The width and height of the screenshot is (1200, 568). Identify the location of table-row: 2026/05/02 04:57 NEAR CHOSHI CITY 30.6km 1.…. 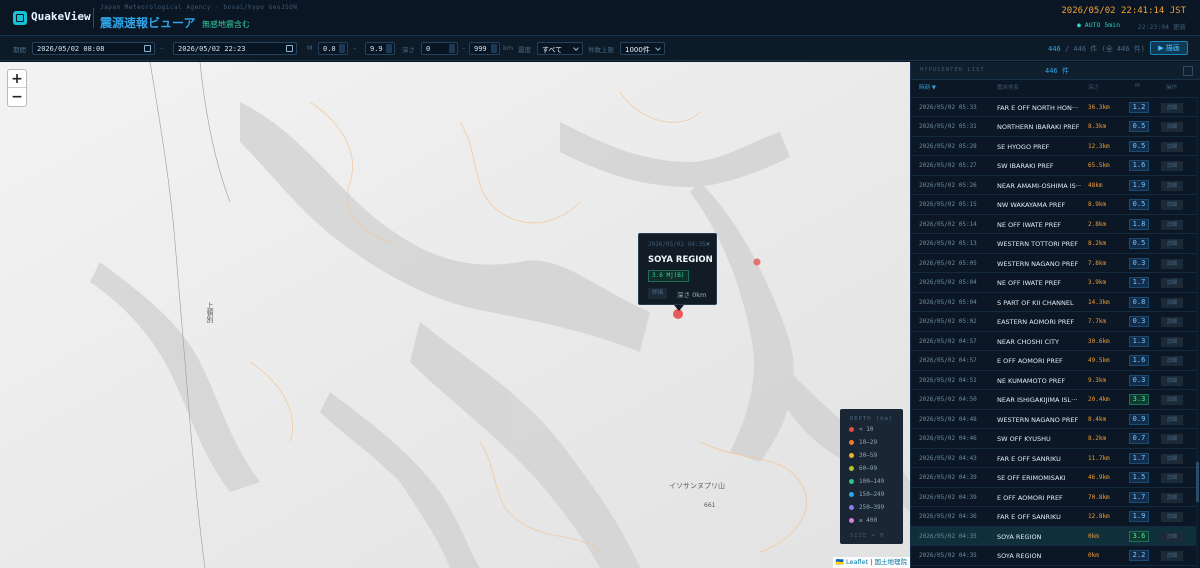
(1053, 341).